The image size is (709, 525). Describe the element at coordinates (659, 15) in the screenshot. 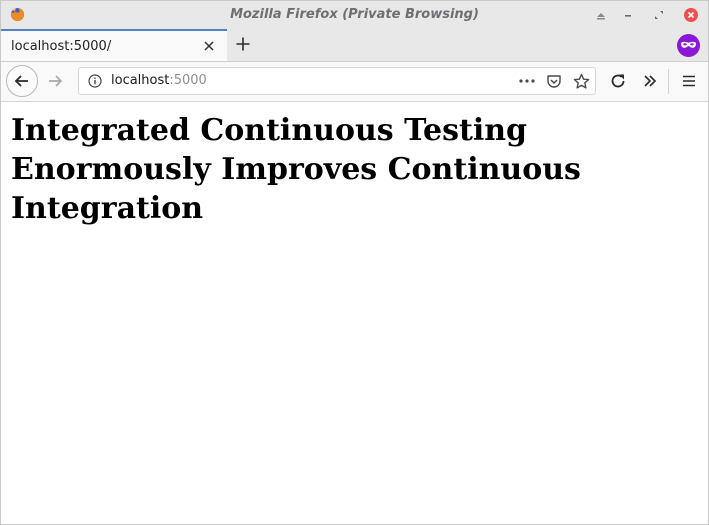

I see `maximize-icon` at that location.